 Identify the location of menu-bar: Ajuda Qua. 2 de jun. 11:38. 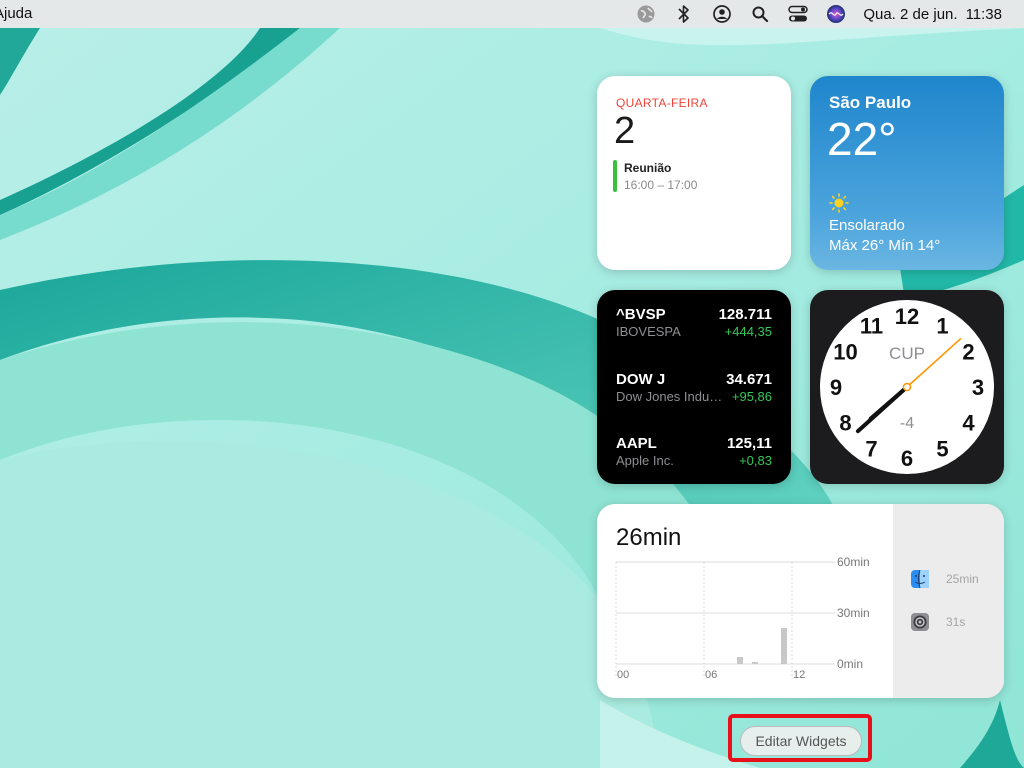
(512, 14).